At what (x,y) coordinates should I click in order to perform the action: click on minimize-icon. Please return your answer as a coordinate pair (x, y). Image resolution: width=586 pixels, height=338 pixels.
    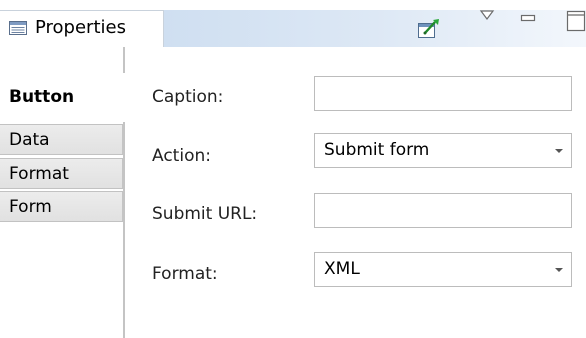
    Looking at the image, I should click on (528, 18).